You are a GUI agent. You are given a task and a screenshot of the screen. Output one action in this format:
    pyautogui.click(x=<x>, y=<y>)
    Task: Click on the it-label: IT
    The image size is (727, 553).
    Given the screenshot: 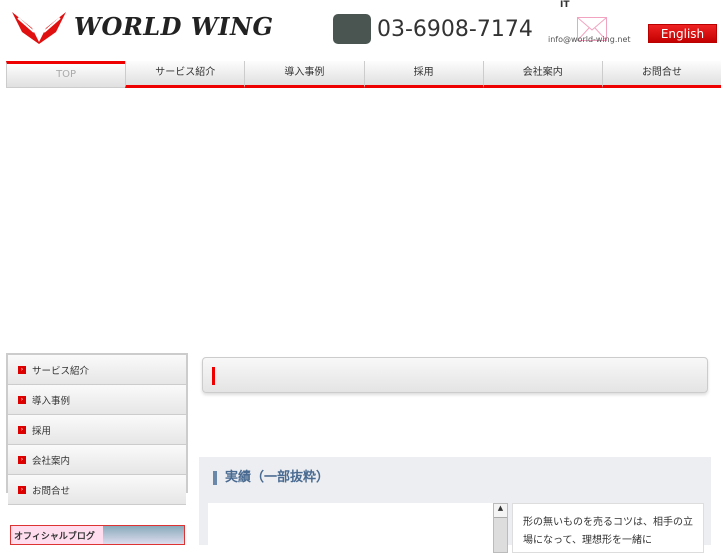 What is the action you would take?
    pyautogui.click(x=565, y=5)
    